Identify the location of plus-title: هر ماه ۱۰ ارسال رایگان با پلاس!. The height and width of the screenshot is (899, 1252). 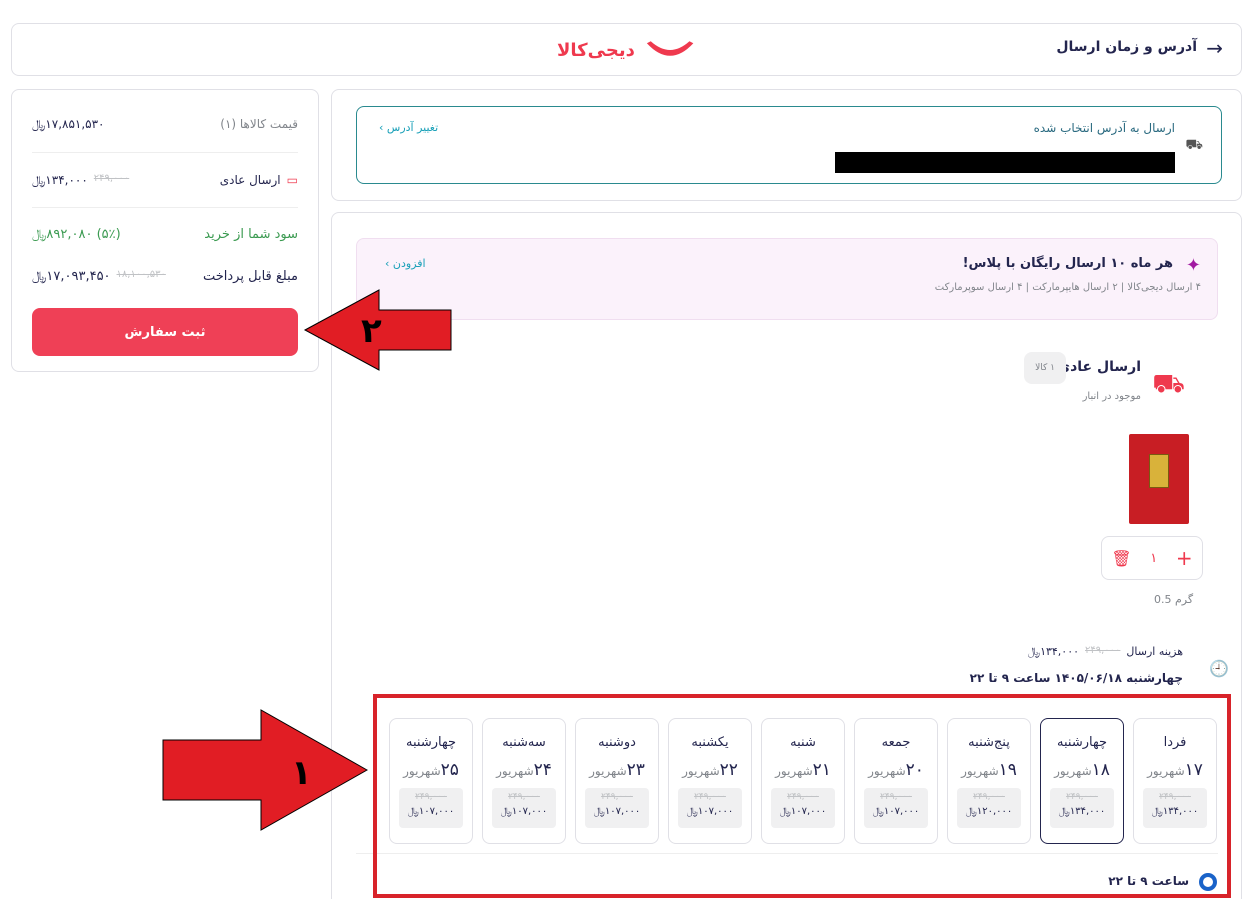
(1067, 263).